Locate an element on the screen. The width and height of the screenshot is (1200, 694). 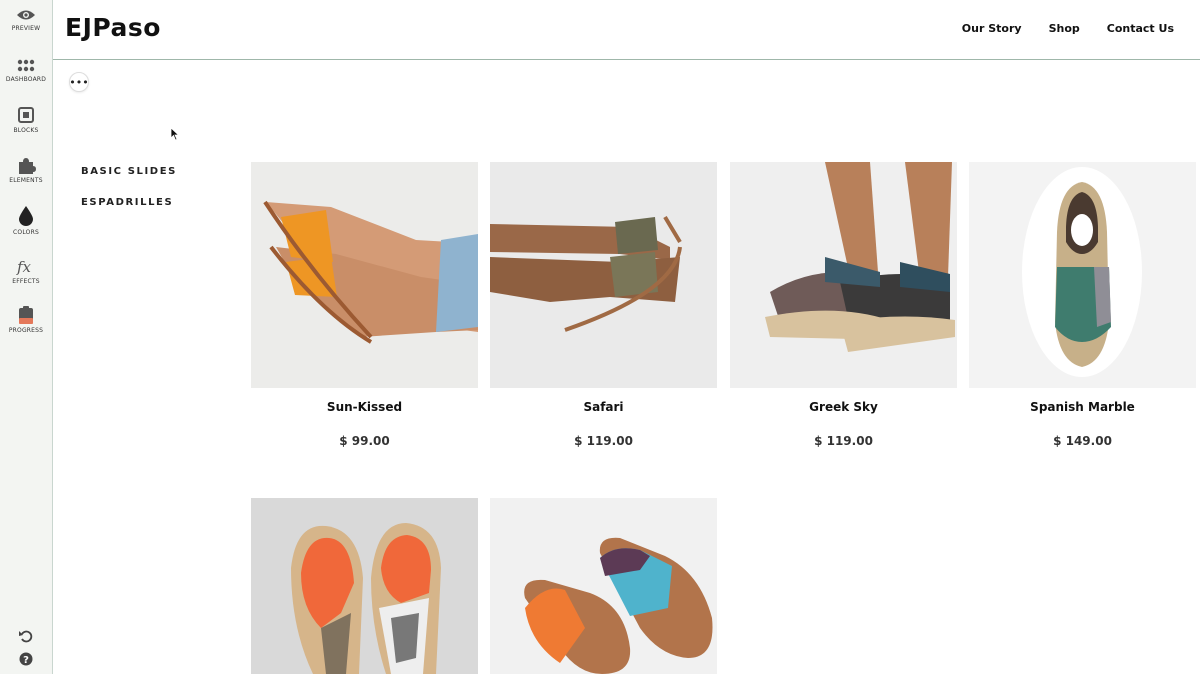
fx-icon: fx is located at coordinates (24, 267).